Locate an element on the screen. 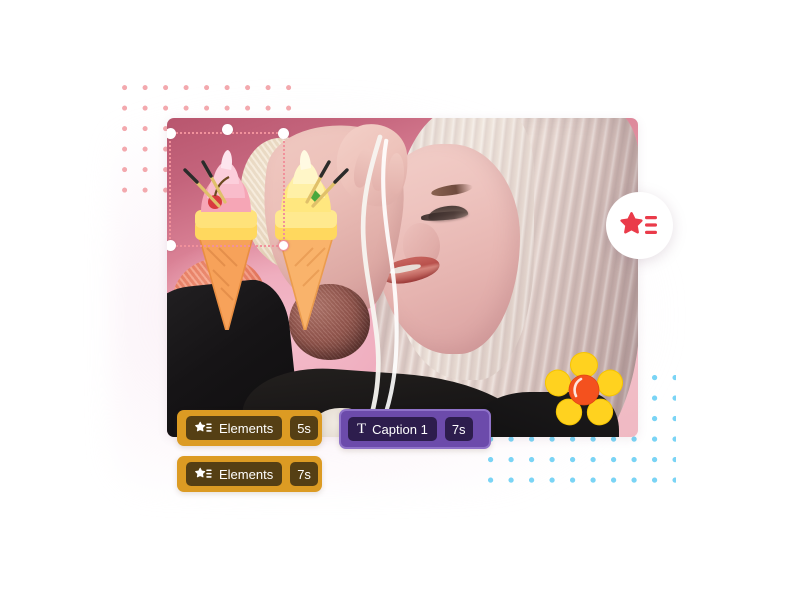 The width and height of the screenshot is (791, 592). sticker-selection-frame is located at coordinates (228, 187).